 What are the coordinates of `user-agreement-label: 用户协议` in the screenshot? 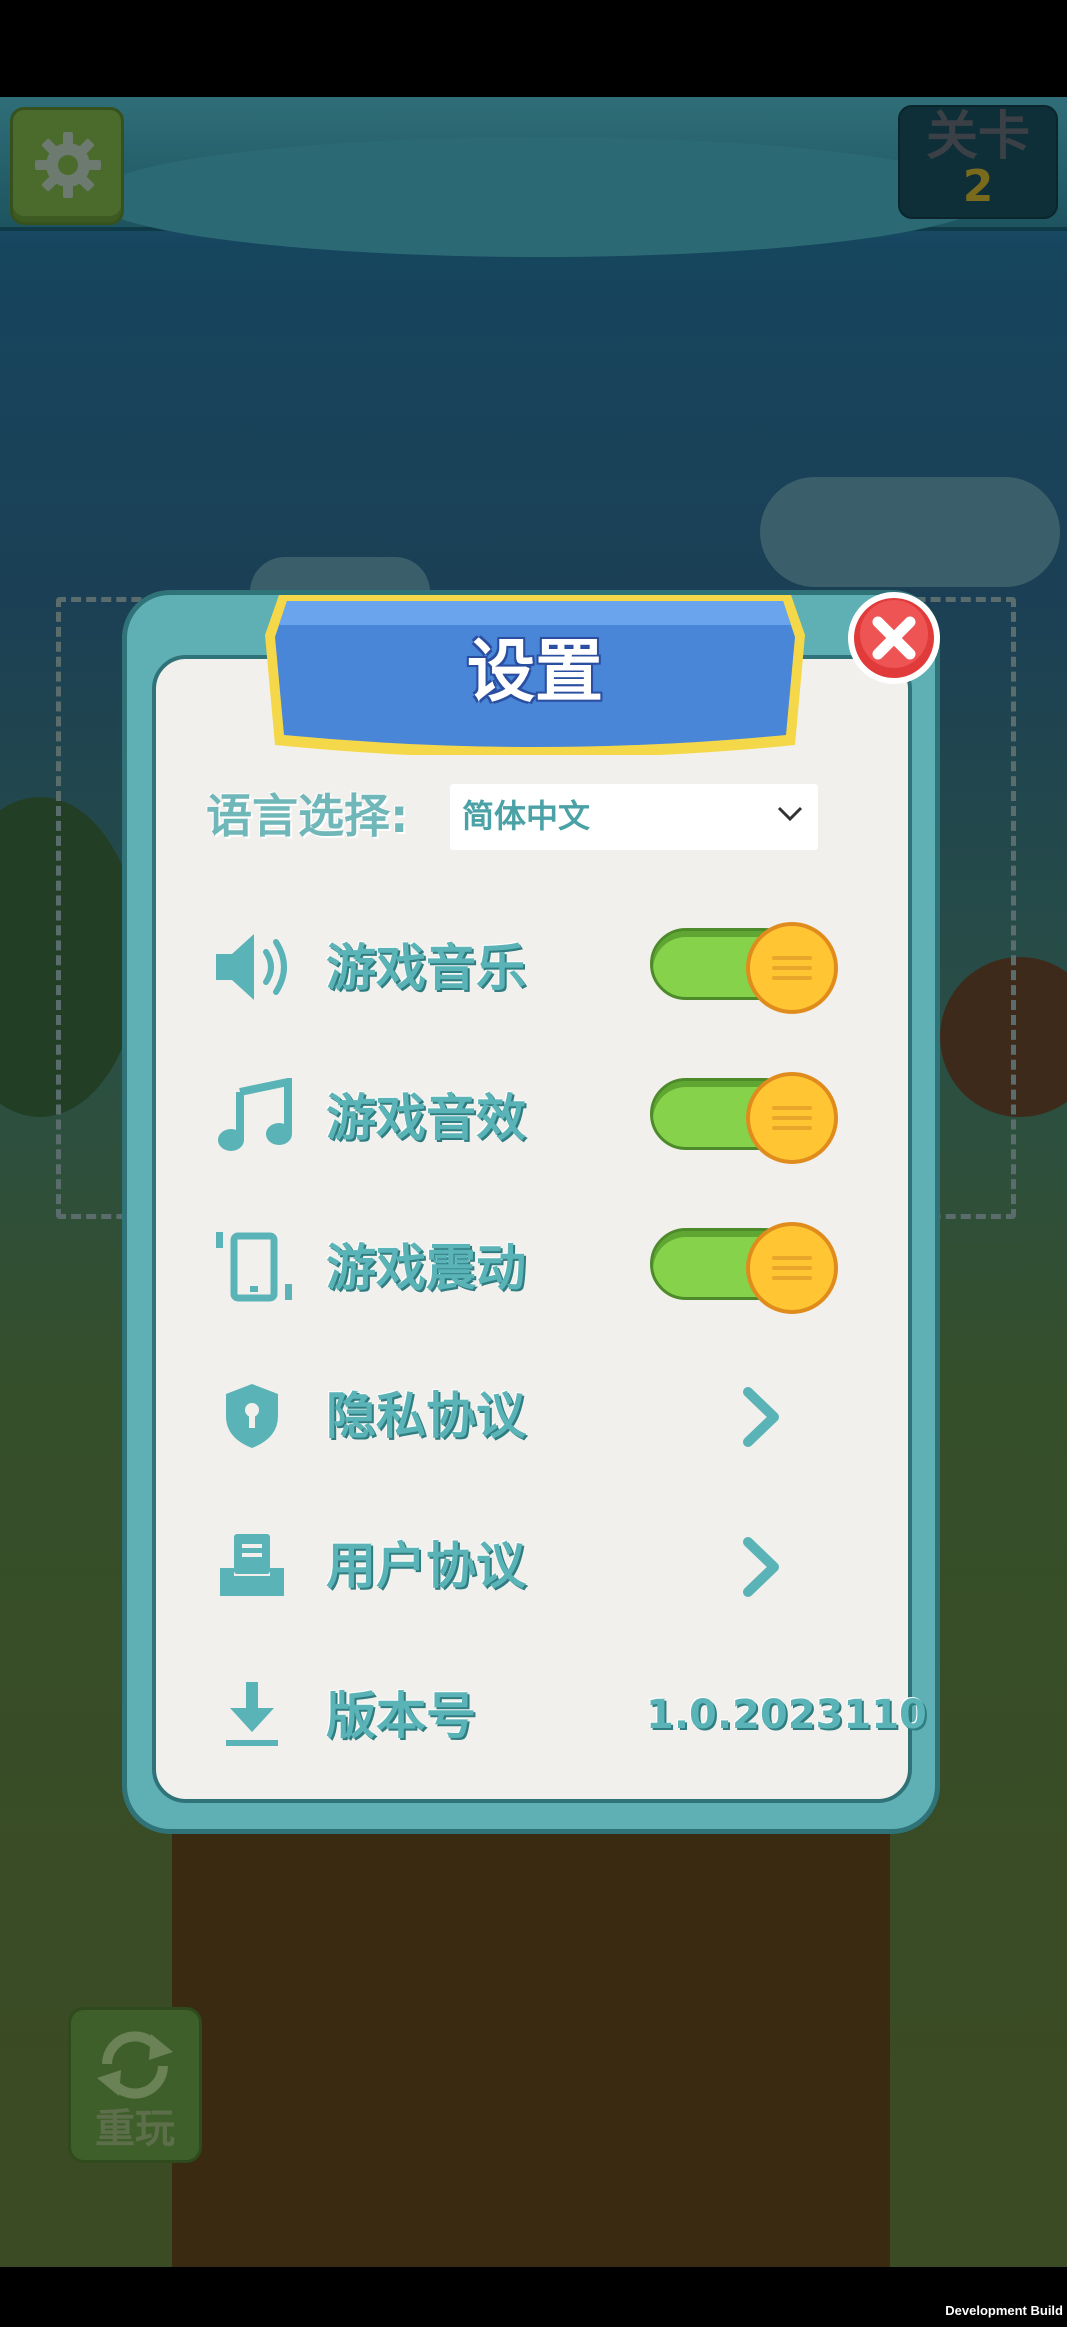 It's located at (426, 1566).